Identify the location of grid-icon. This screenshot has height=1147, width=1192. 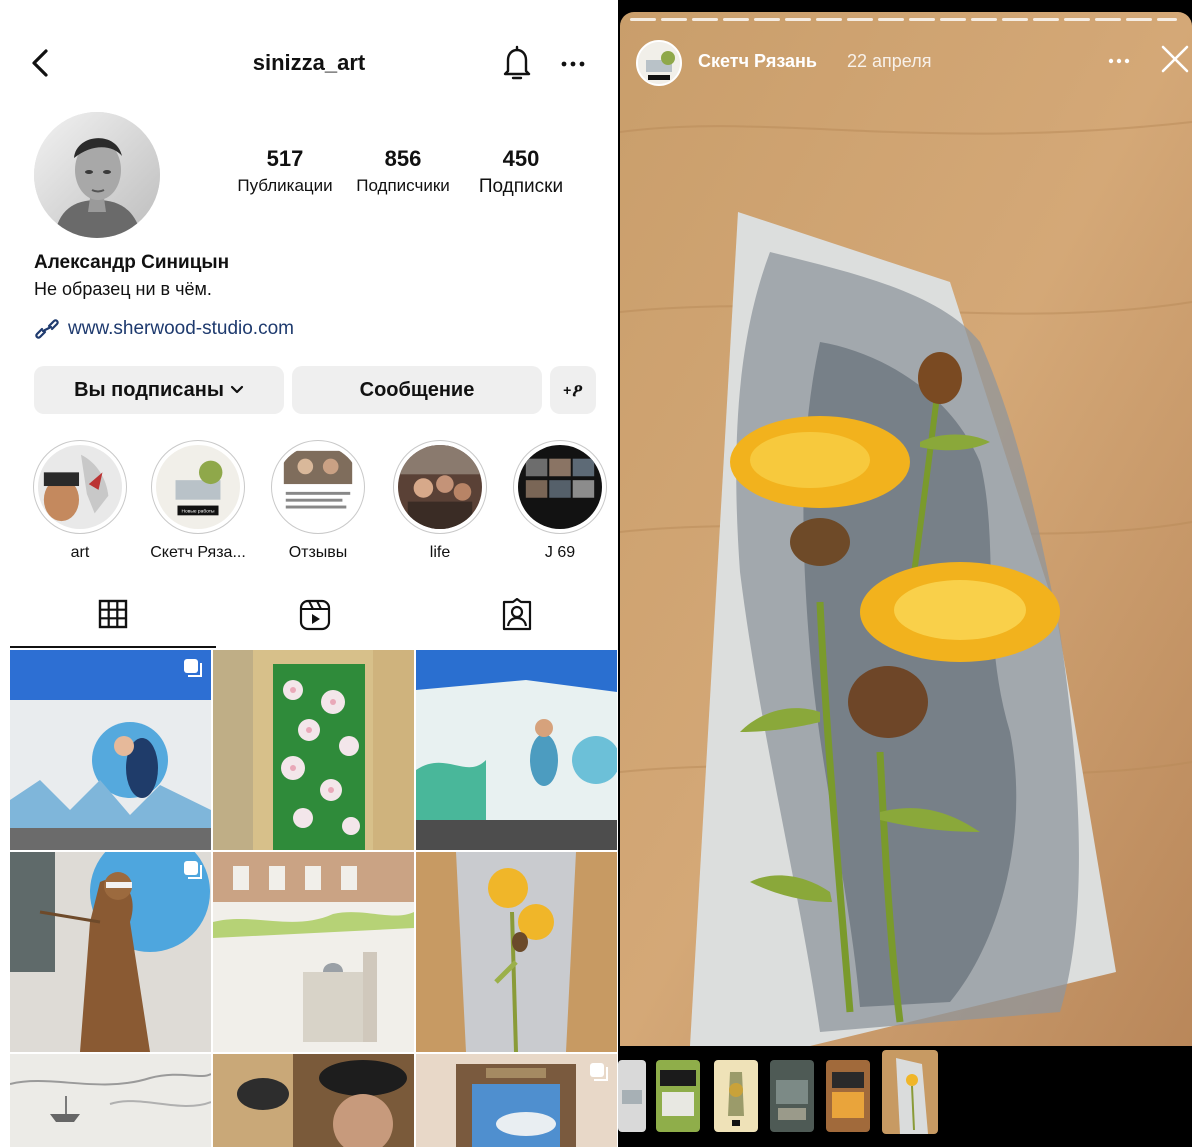
(113, 614).